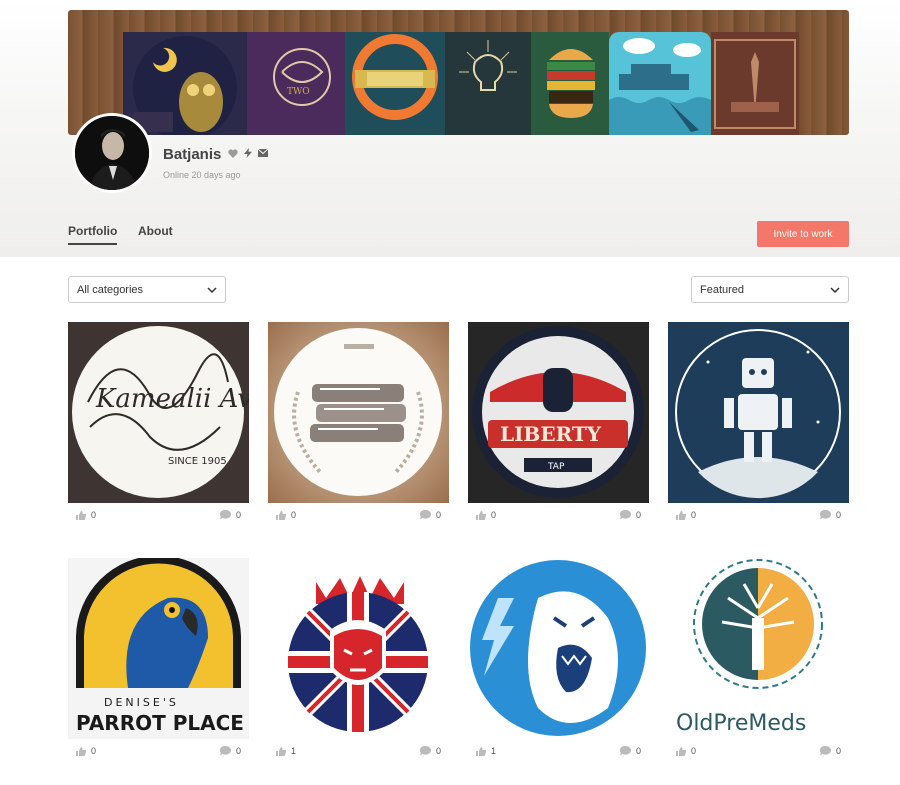  What do you see at coordinates (358, 652) in the screenshot?
I see `lion-icon` at bounding box center [358, 652].